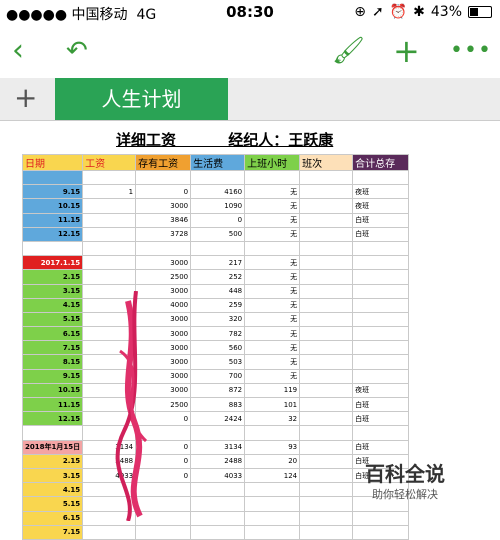 The width and height of the screenshot is (500, 540). I want to click on data-cell: 101, so click(272, 404).